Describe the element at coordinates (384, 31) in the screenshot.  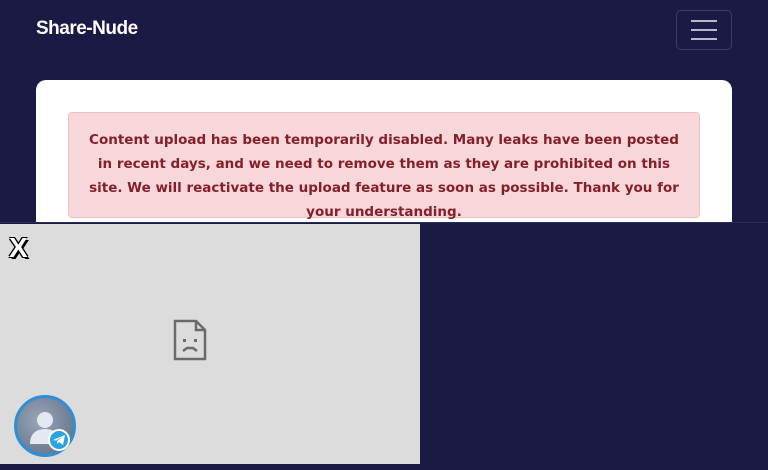
I see `navbar: Share-Nude` at that location.